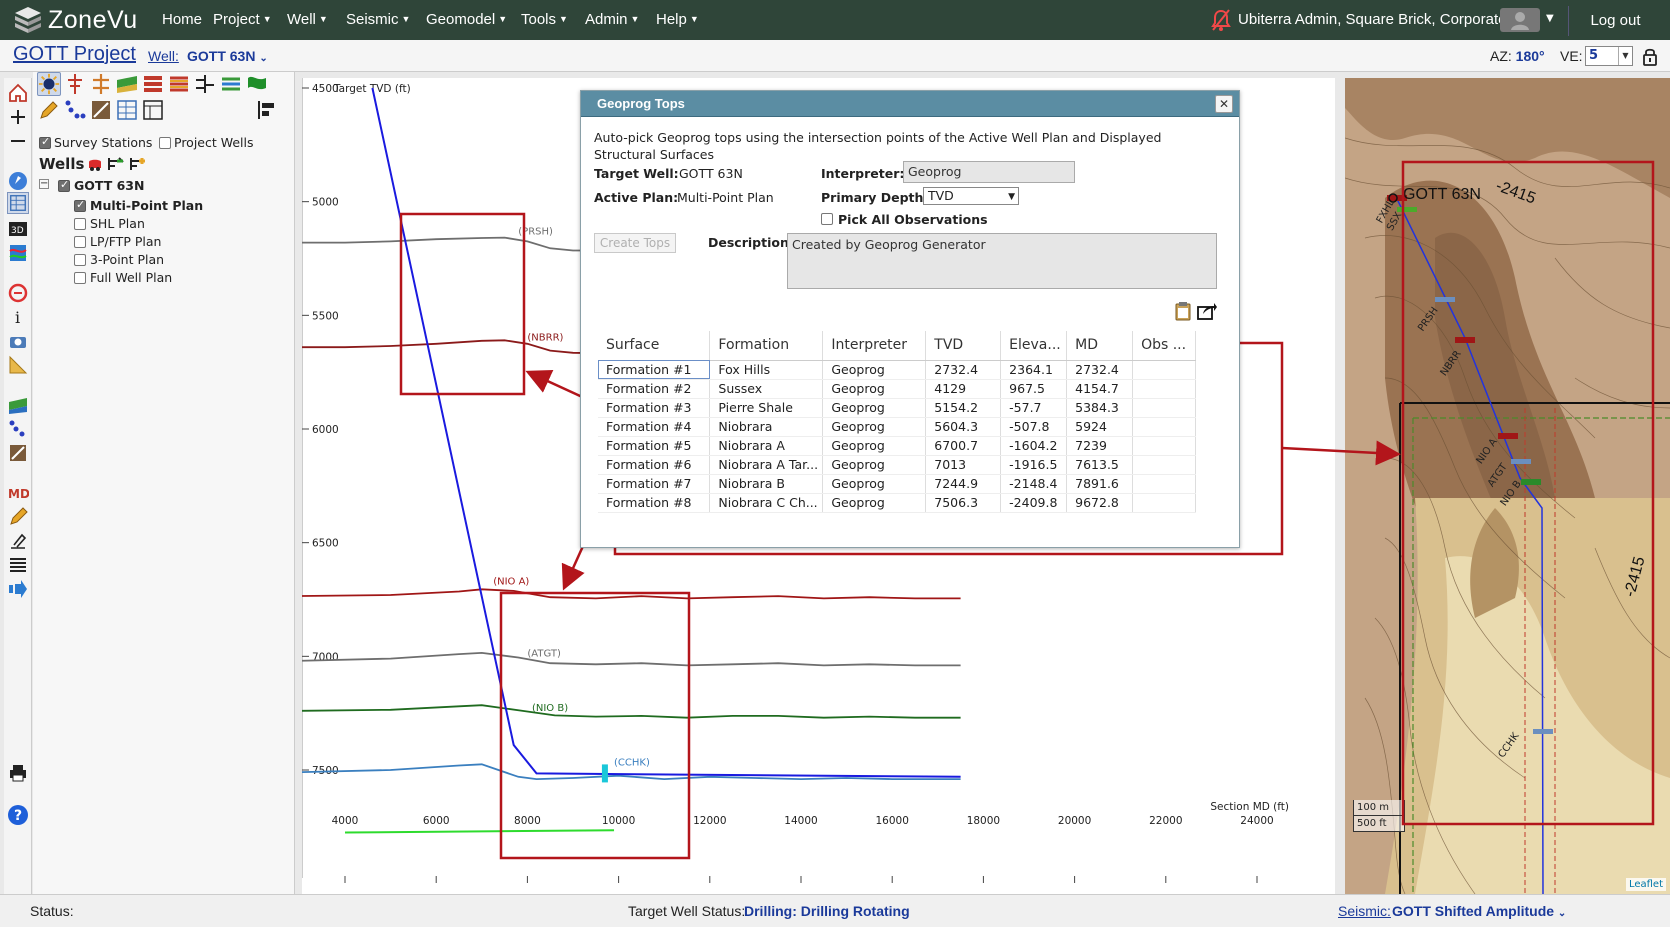 This screenshot has height=927, width=1670. Describe the element at coordinates (49, 84) in the screenshot. I see `sun-burst-icon` at that location.